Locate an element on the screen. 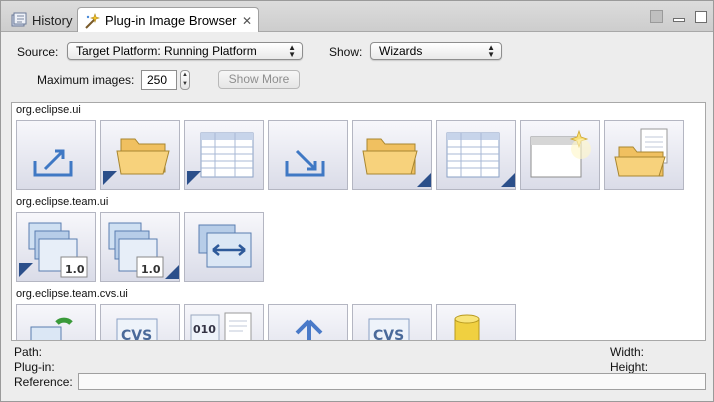 This screenshot has height=402, width=714. show-select-value: Wizards is located at coordinates (401, 51).